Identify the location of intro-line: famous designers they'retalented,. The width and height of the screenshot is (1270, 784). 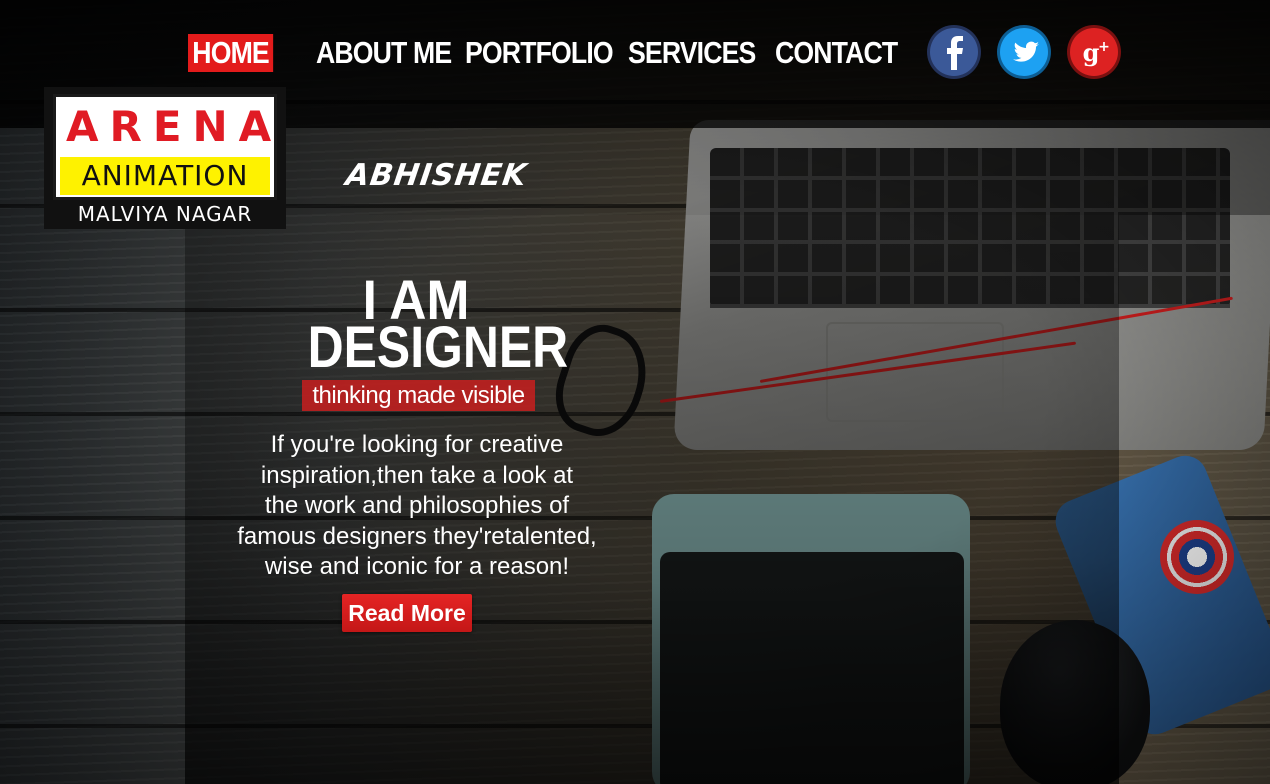
(417, 536).